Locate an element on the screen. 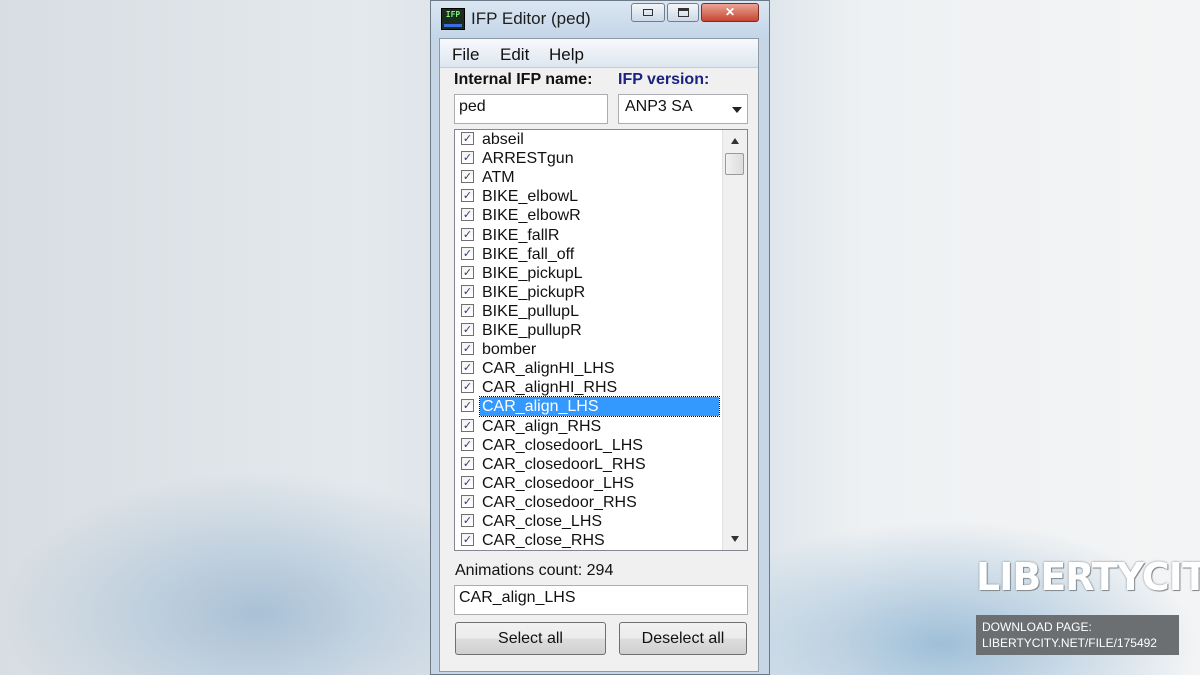 The height and width of the screenshot is (675, 1200). list-item: ✓ CAR_closedoor_RHS is located at coordinates (587, 502).